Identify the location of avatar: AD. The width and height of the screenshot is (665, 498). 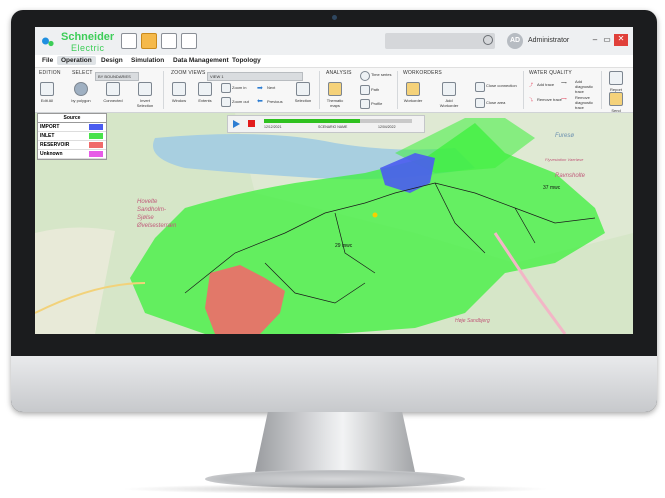
(515, 41).